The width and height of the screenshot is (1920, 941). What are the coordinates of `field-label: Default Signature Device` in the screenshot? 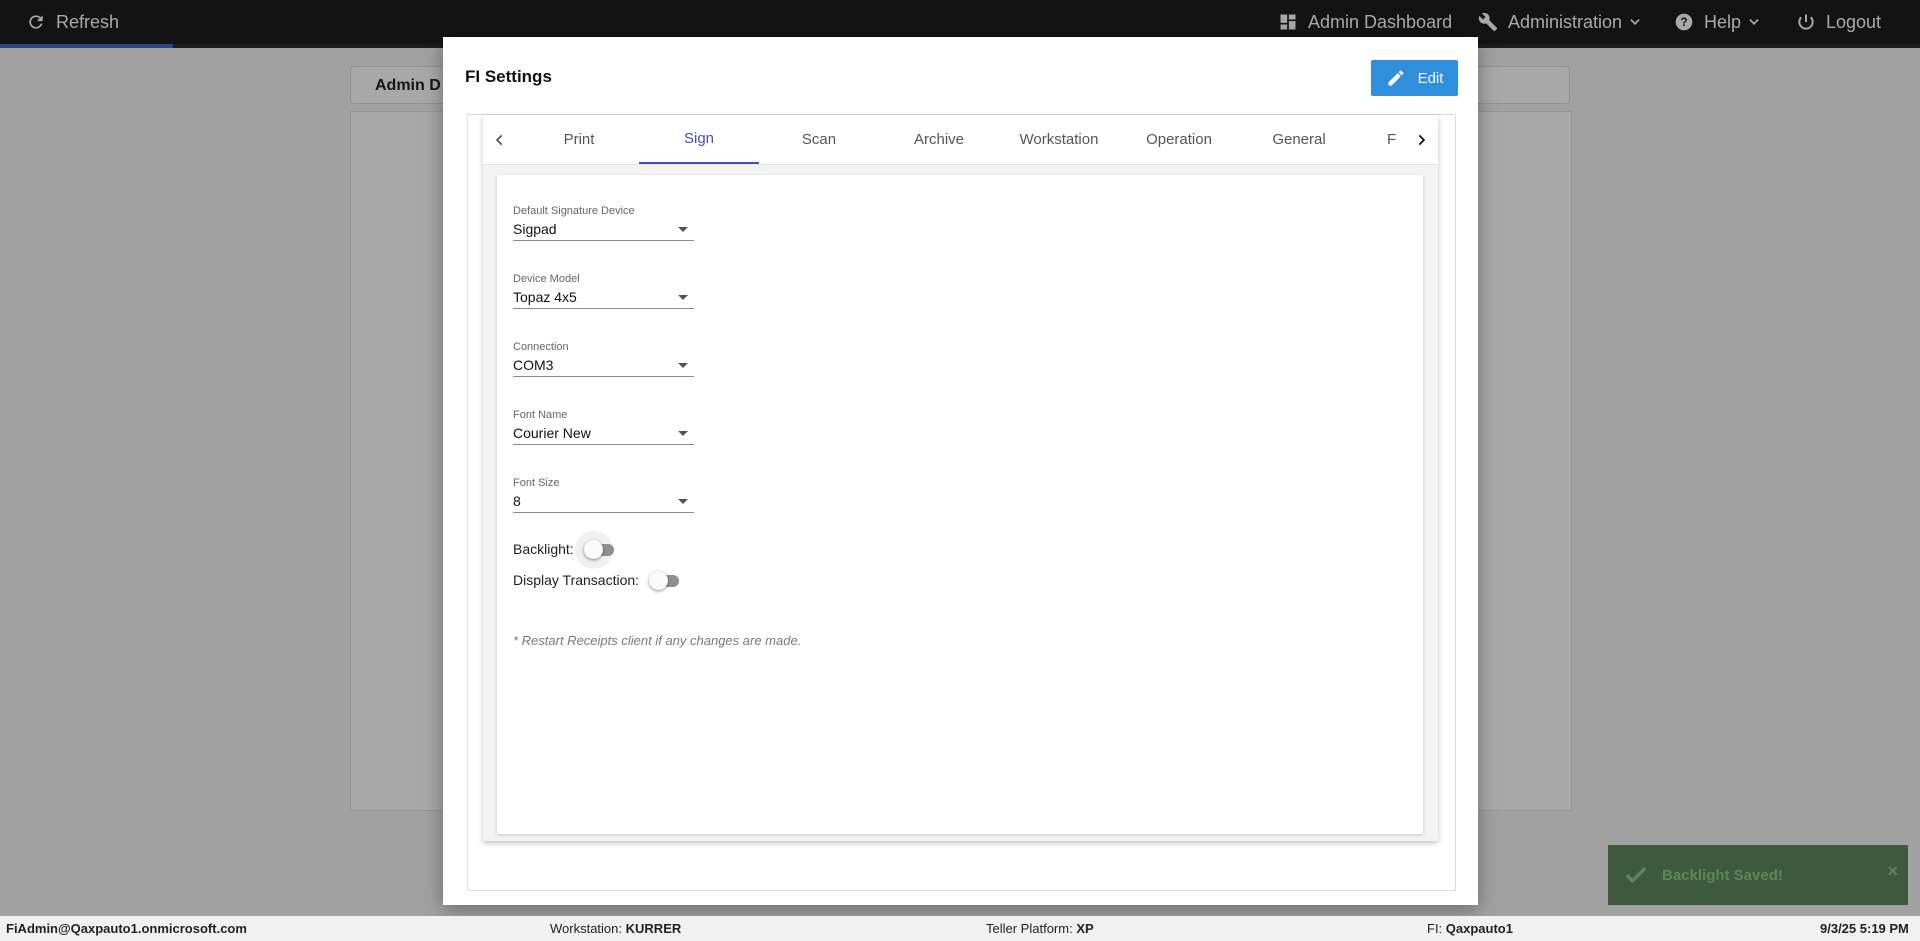 It's located at (574, 211).